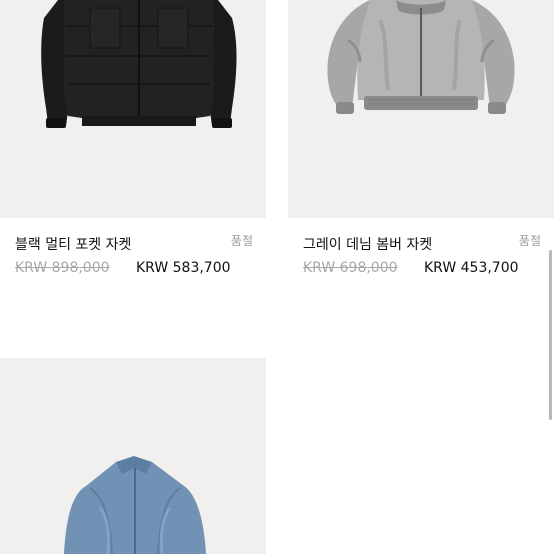  What do you see at coordinates (139, 64) in the screenshot?
I see `black-jacket-image` at bounding box center [139, 64].